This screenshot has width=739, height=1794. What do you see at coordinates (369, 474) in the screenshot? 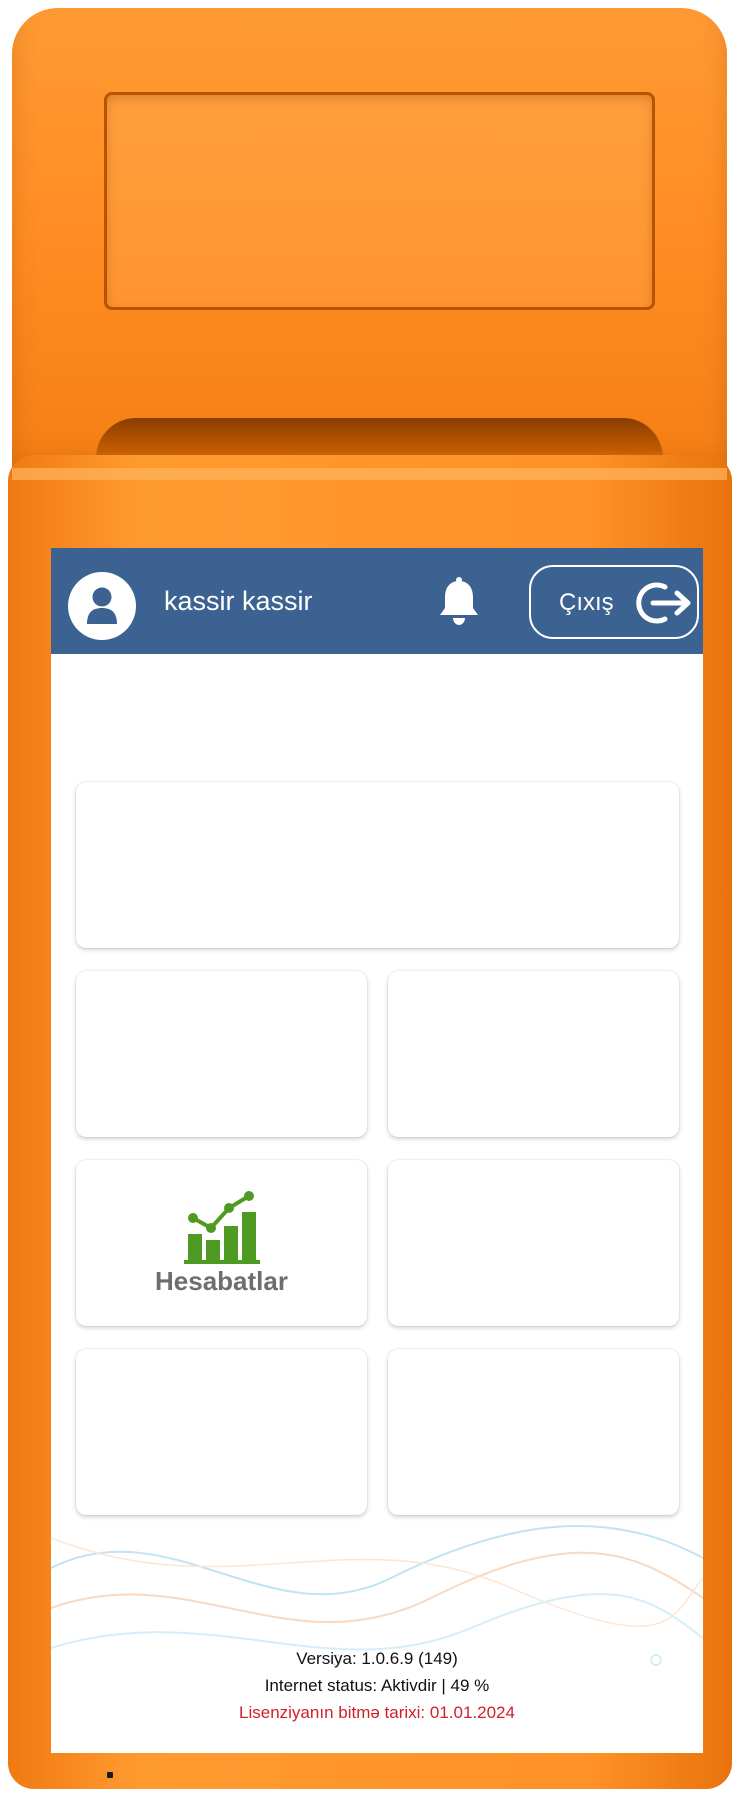
I see `device-lip` at bounding box center [369, 474].